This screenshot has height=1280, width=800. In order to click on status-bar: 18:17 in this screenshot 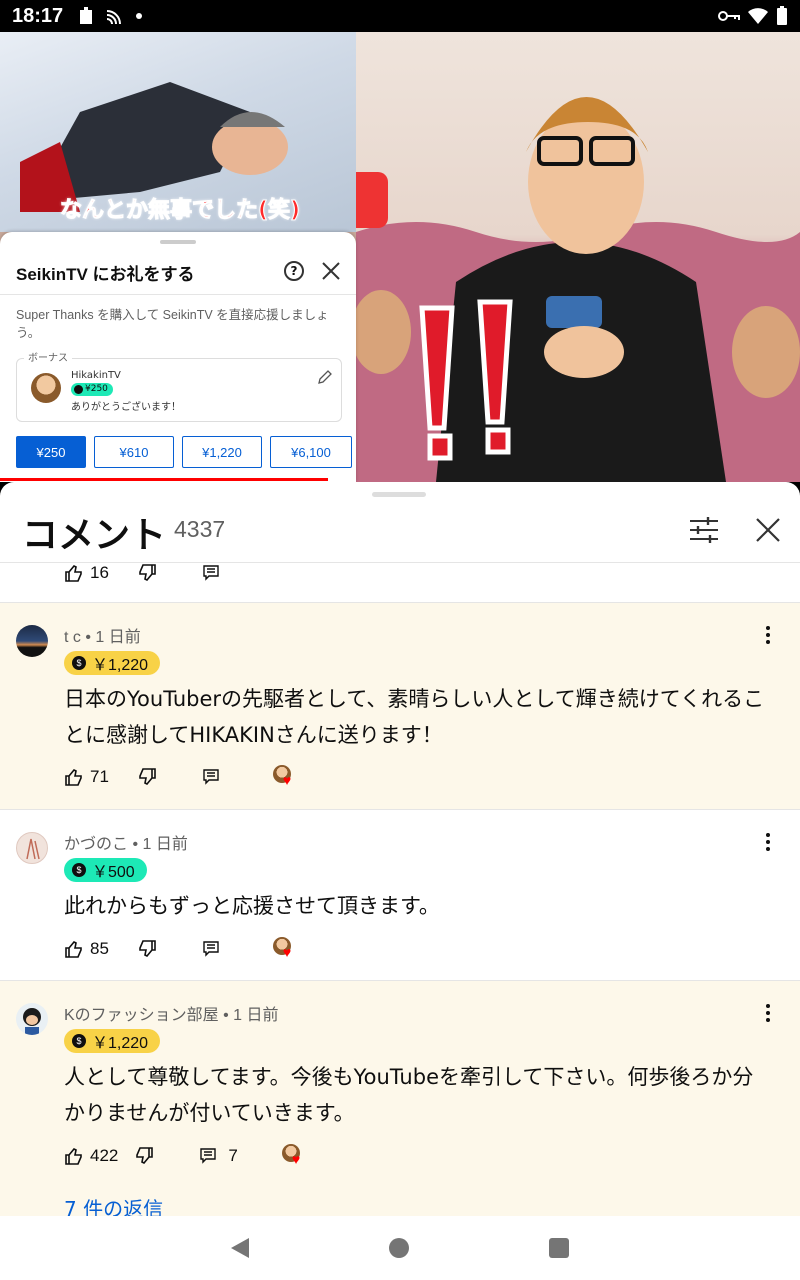, I will do `click(400, 16)`.